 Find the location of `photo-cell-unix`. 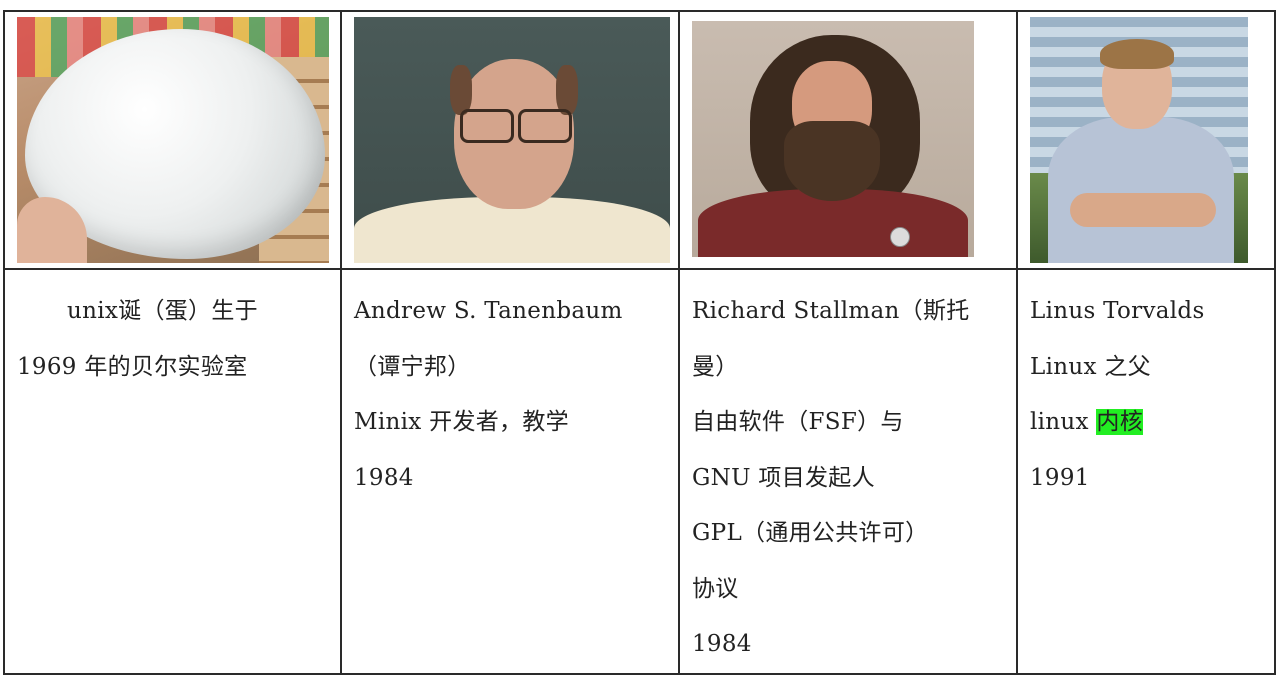

photo-cell-unix is located at coordinates (172, 140).